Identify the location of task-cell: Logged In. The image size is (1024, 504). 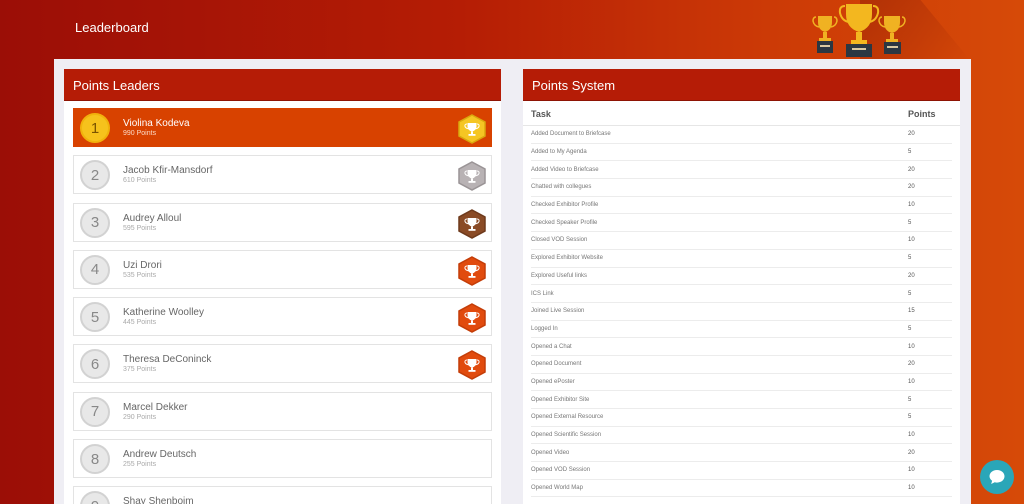
(544, 328).